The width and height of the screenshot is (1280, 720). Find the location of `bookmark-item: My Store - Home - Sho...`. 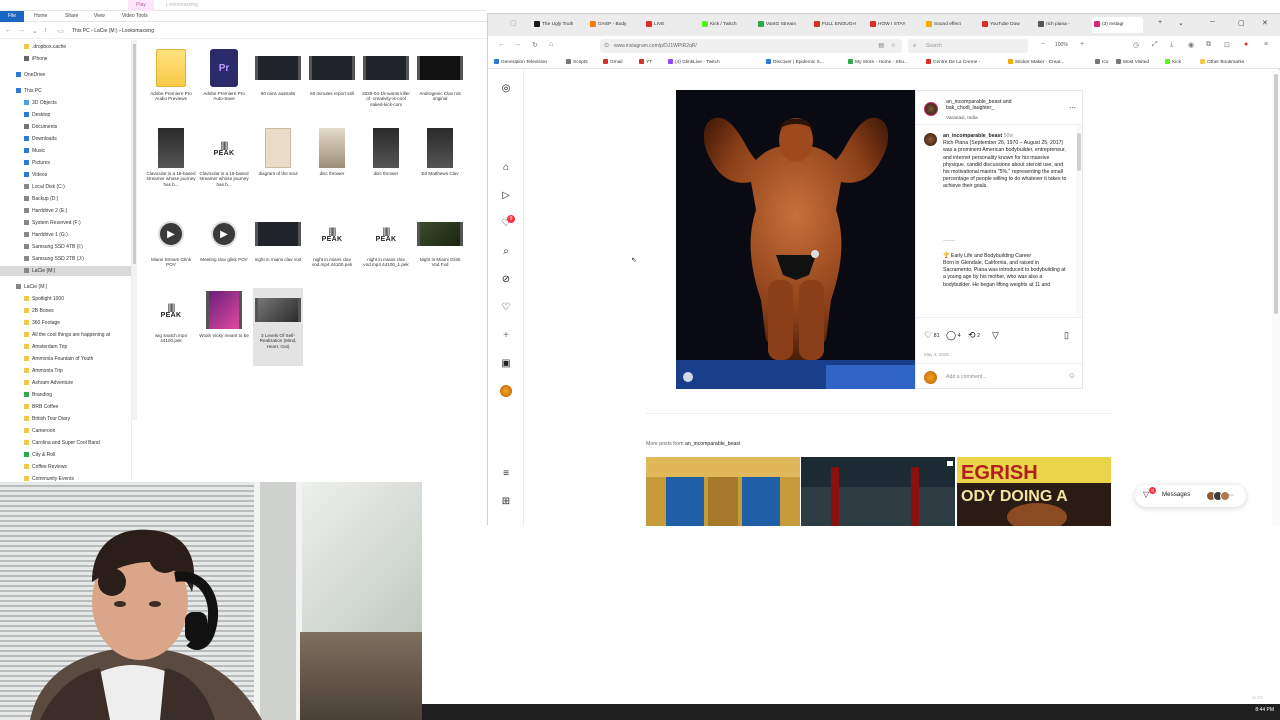

bookmark-item: My Store - Home - Sho... is located at coordinates (878, 62).